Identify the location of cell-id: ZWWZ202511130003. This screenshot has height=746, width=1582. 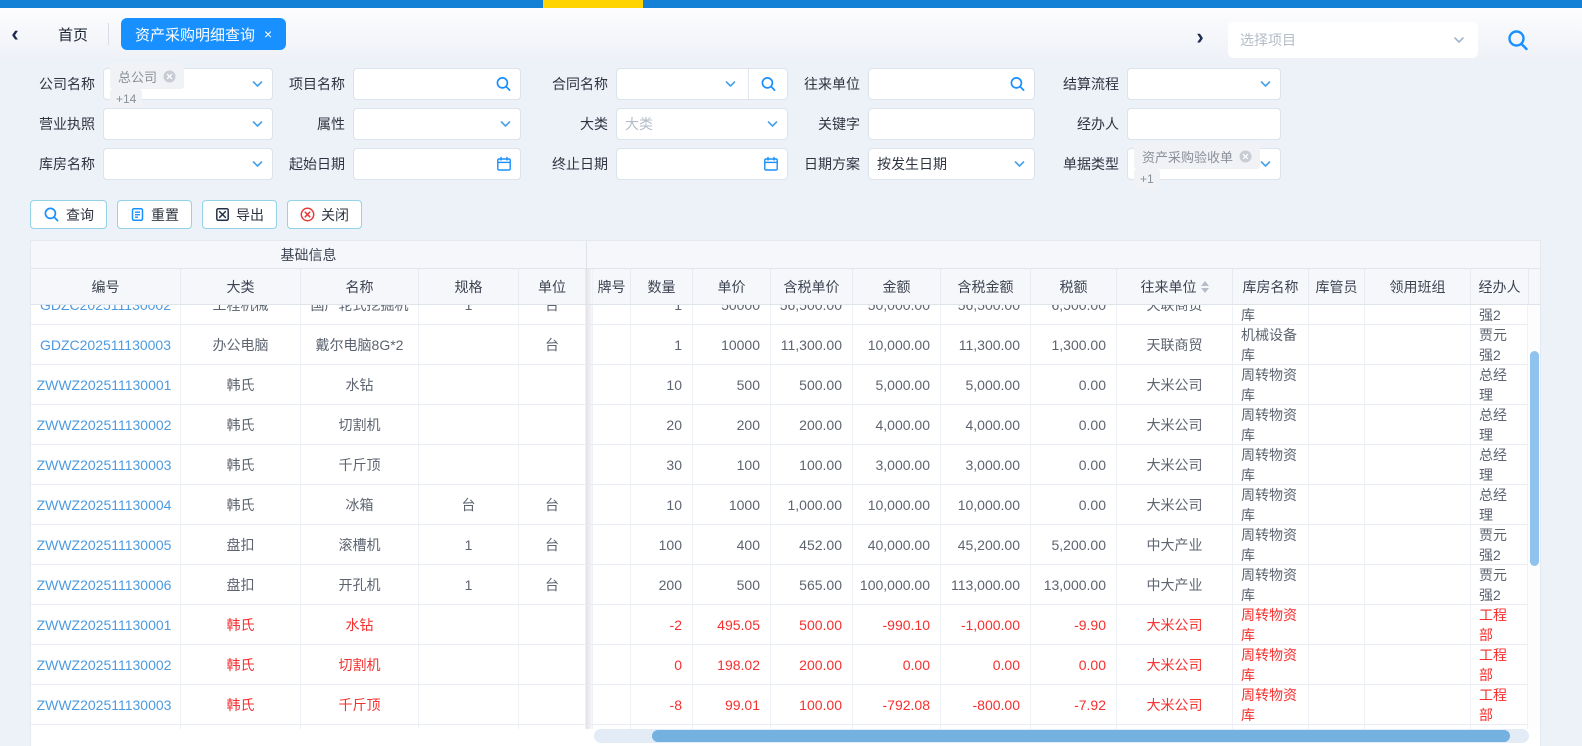
(106, 704).